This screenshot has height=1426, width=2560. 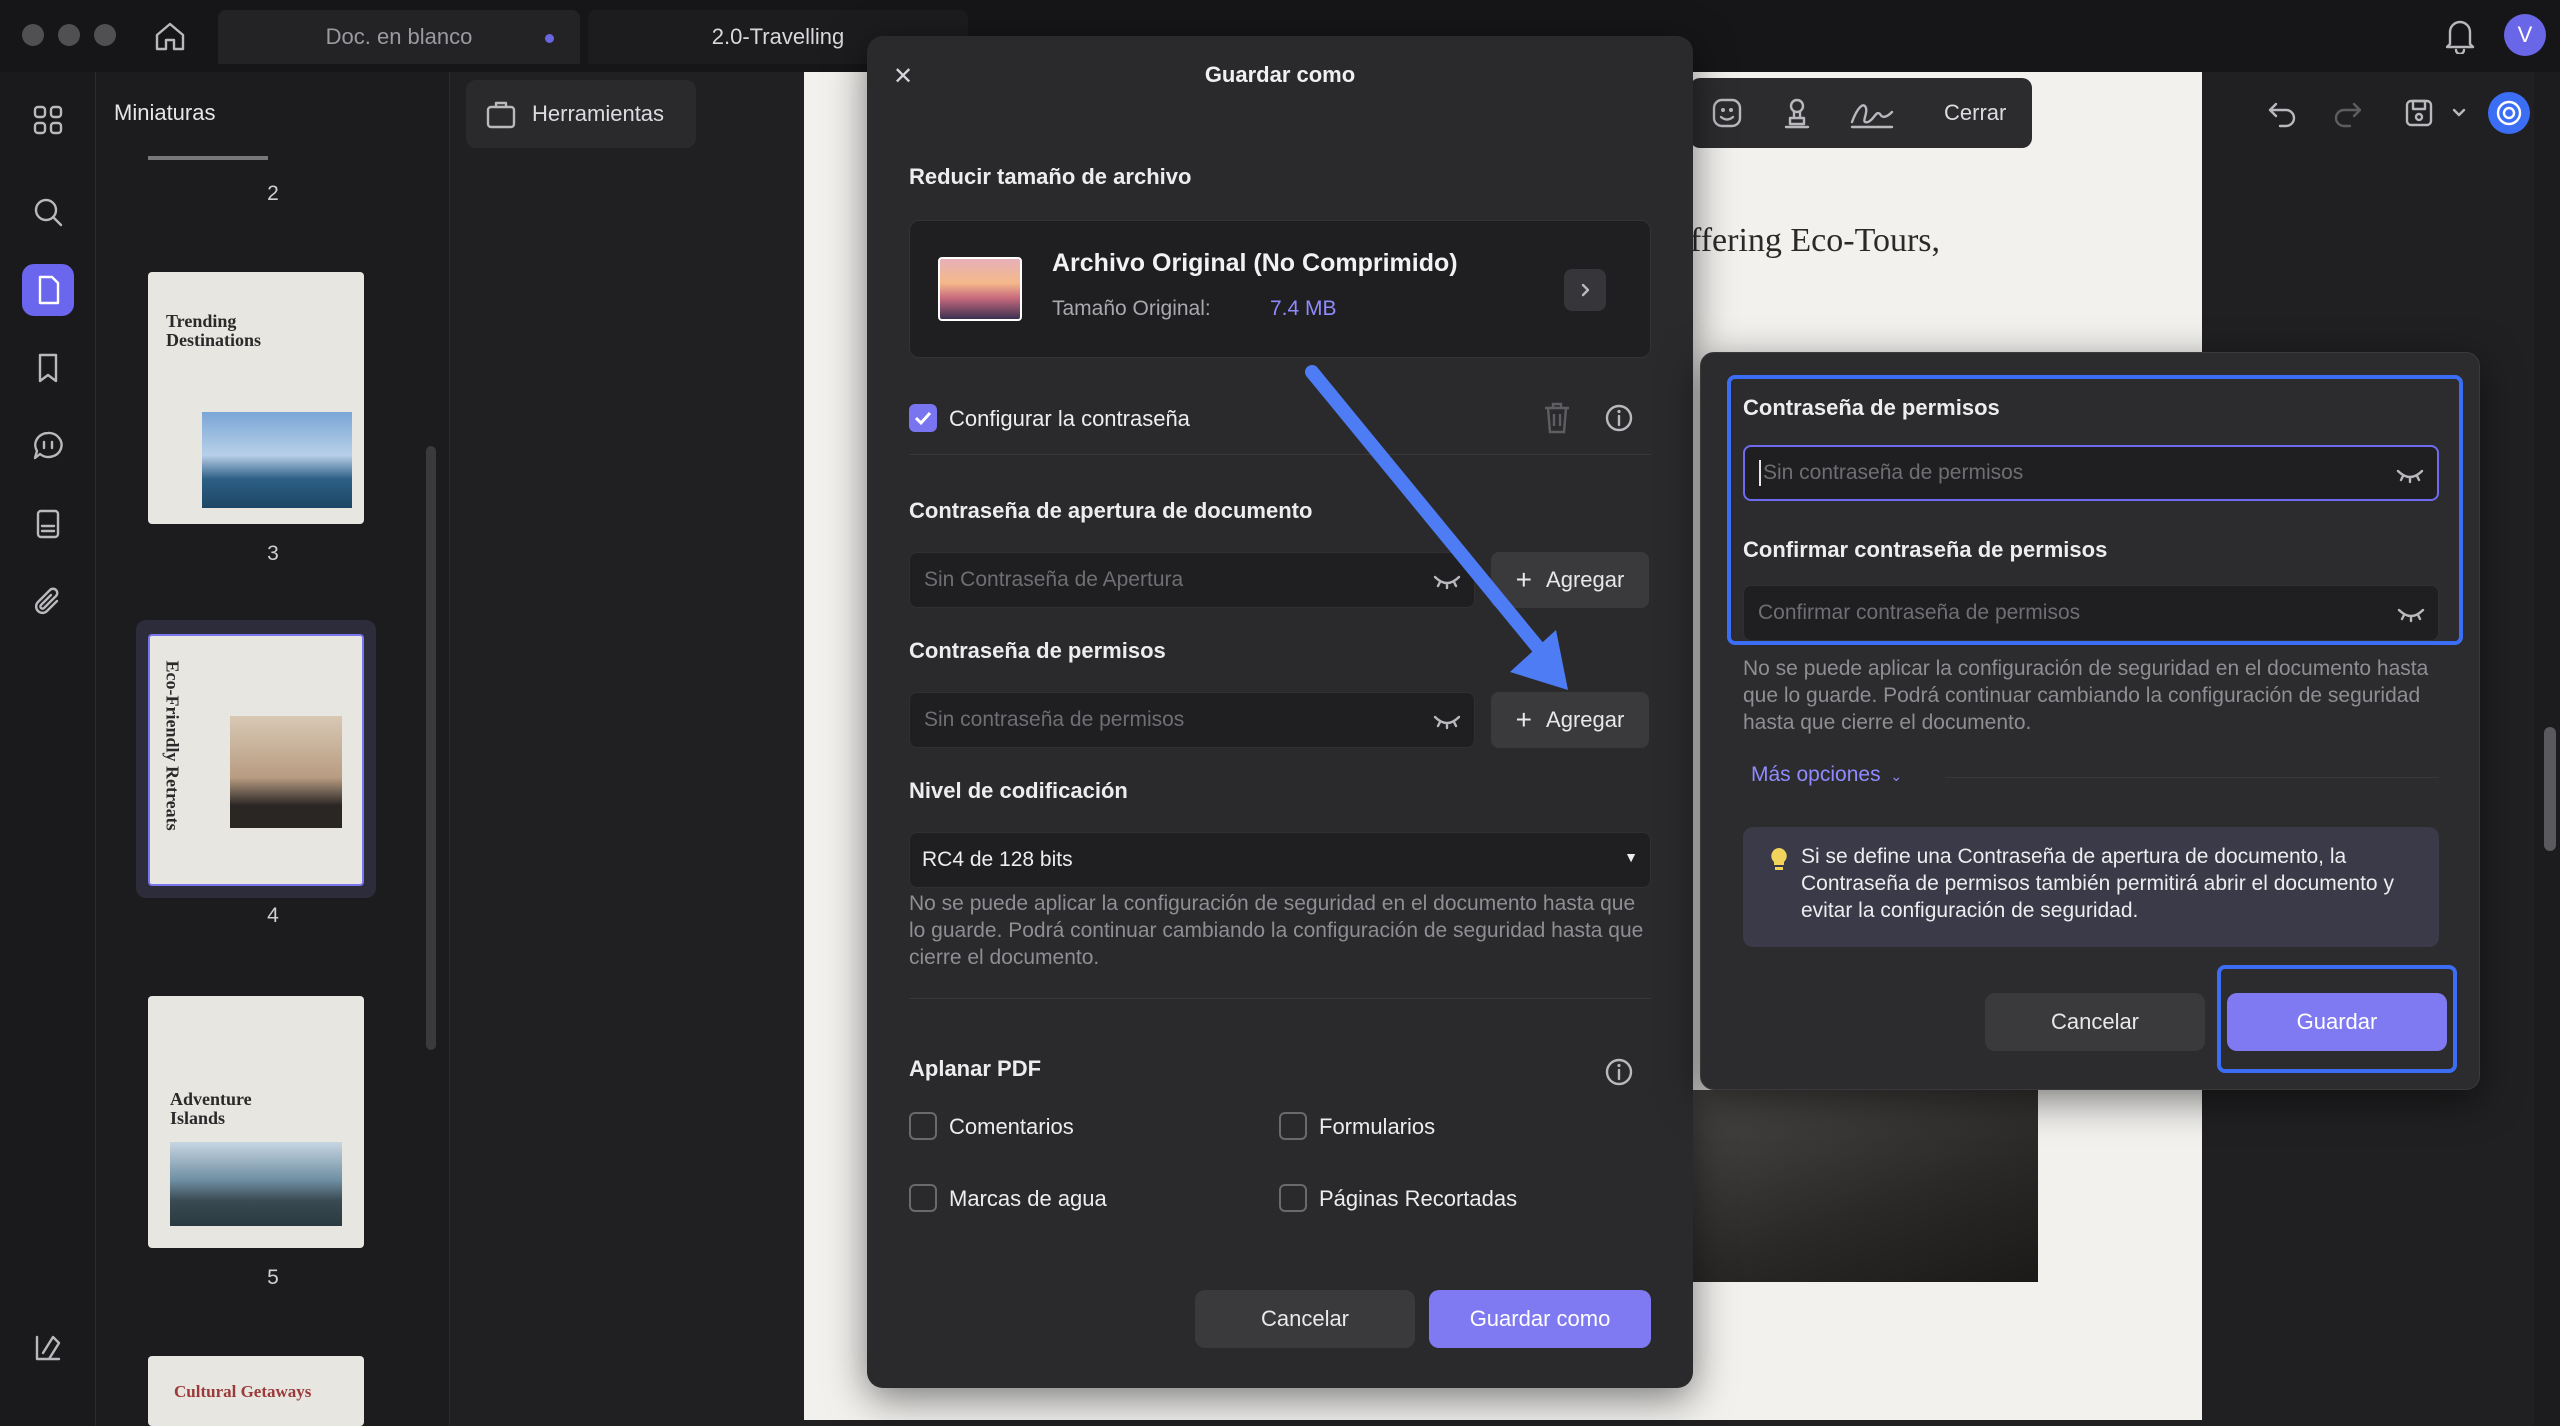 What do you see at coordinates (1585, 719) in the screenshot?
I see `add-label: Agregar` at bounding box center [1585, 719].